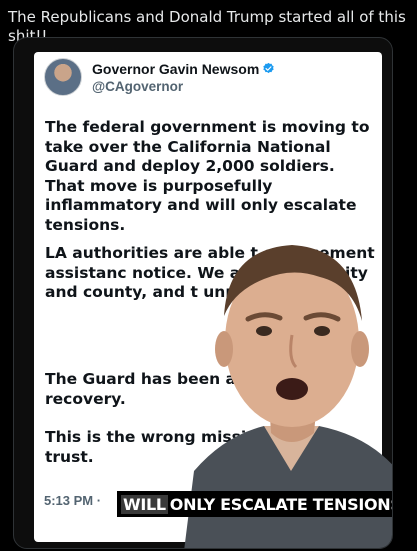 The height and width of the screenshot is (551, 417). I want to click on video-caption-rest: ONLY ESCALATE TENSIONS, so click(281, 504).